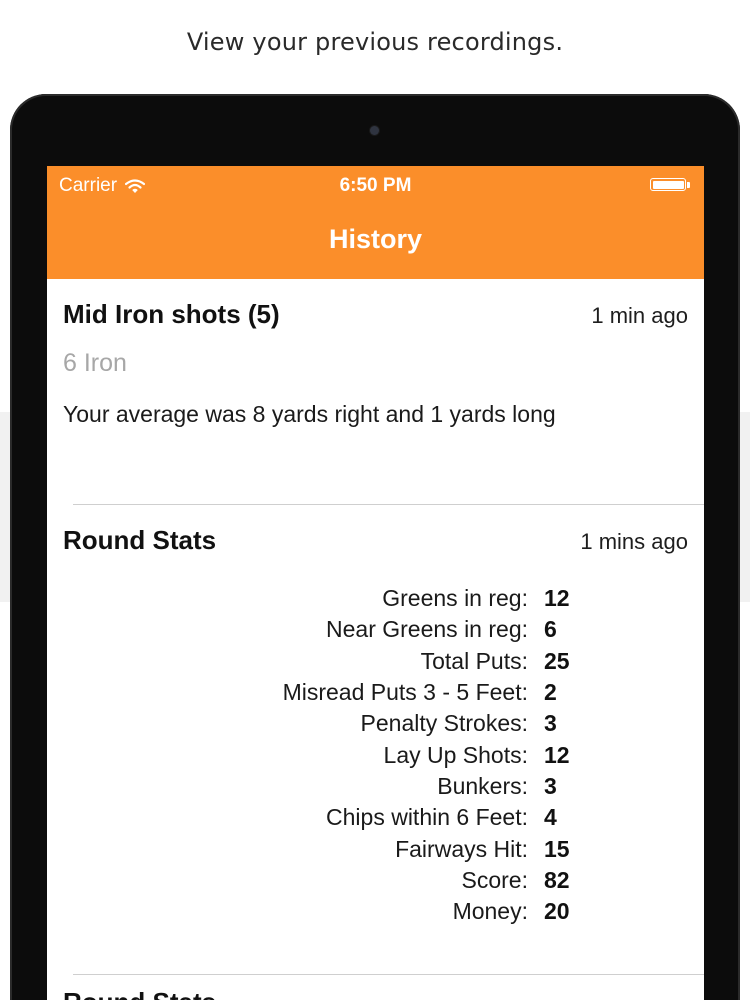  I want to click on history-item-round-stats-partial: Round Stats, so click(375, 987).